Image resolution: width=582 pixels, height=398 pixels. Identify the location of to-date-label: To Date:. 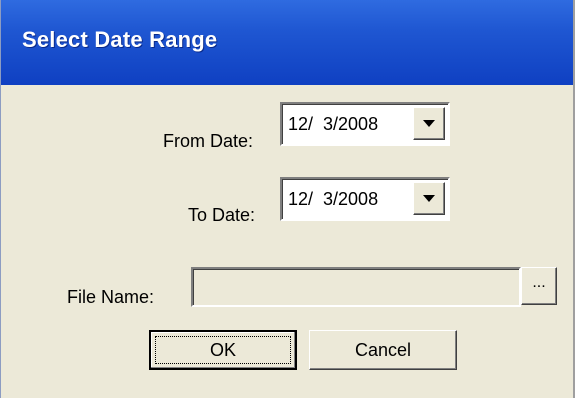
(222, 215).